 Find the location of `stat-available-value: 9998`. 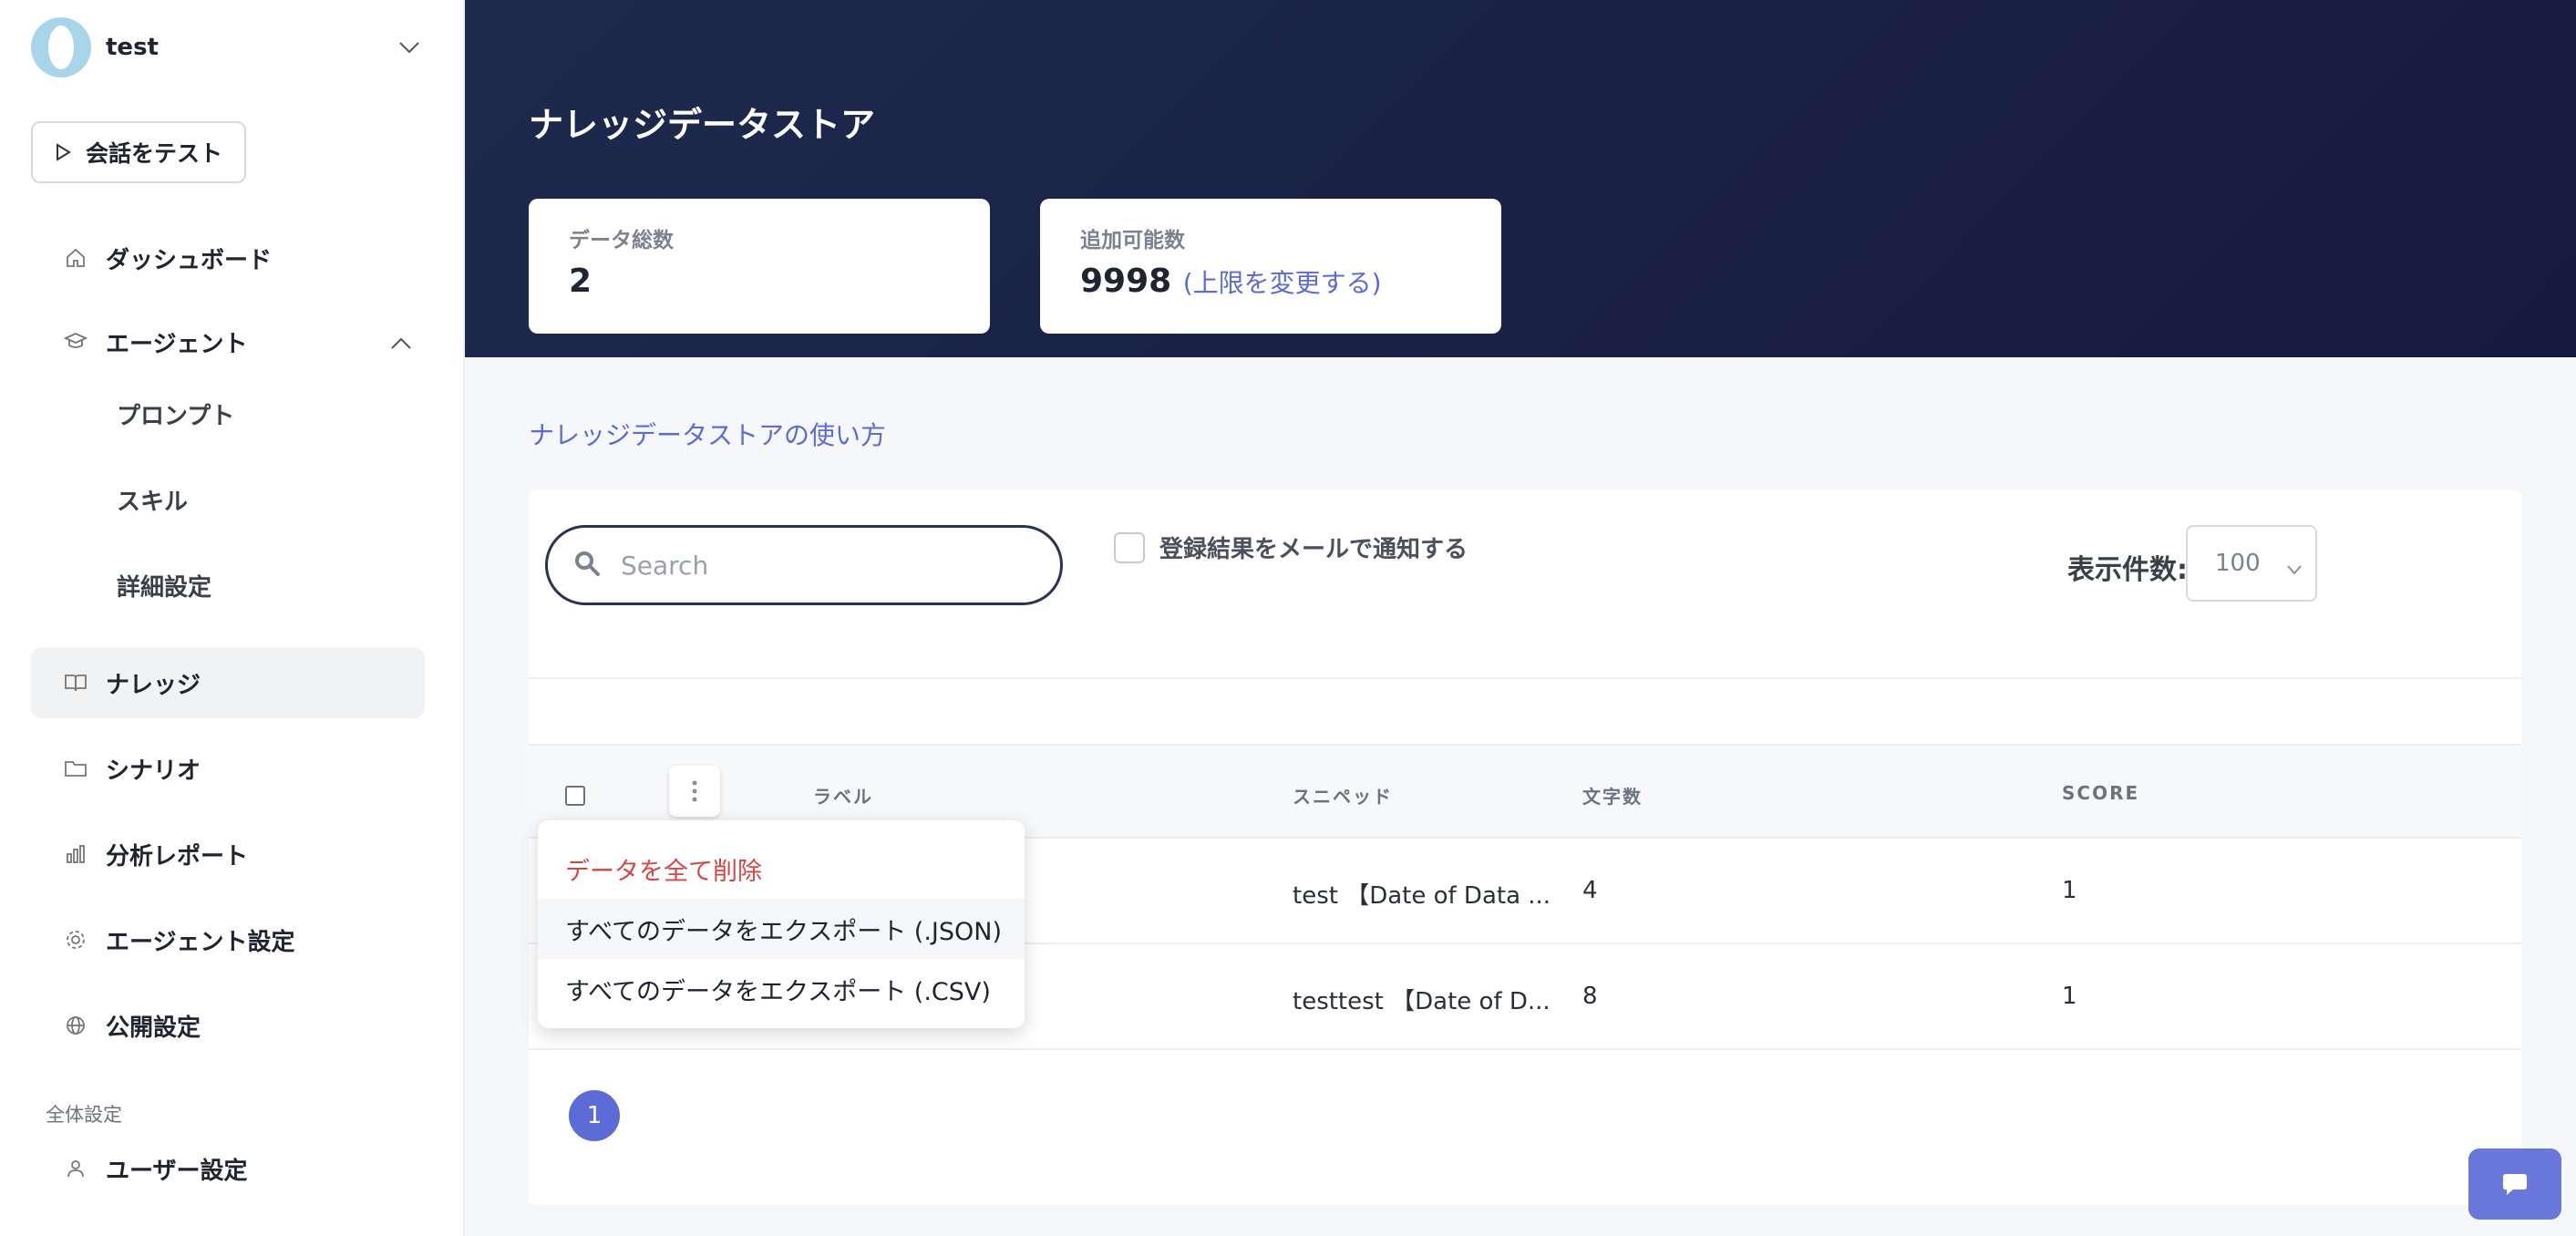

stat-available-value: 9998 is located at coordinates (1126, 281).